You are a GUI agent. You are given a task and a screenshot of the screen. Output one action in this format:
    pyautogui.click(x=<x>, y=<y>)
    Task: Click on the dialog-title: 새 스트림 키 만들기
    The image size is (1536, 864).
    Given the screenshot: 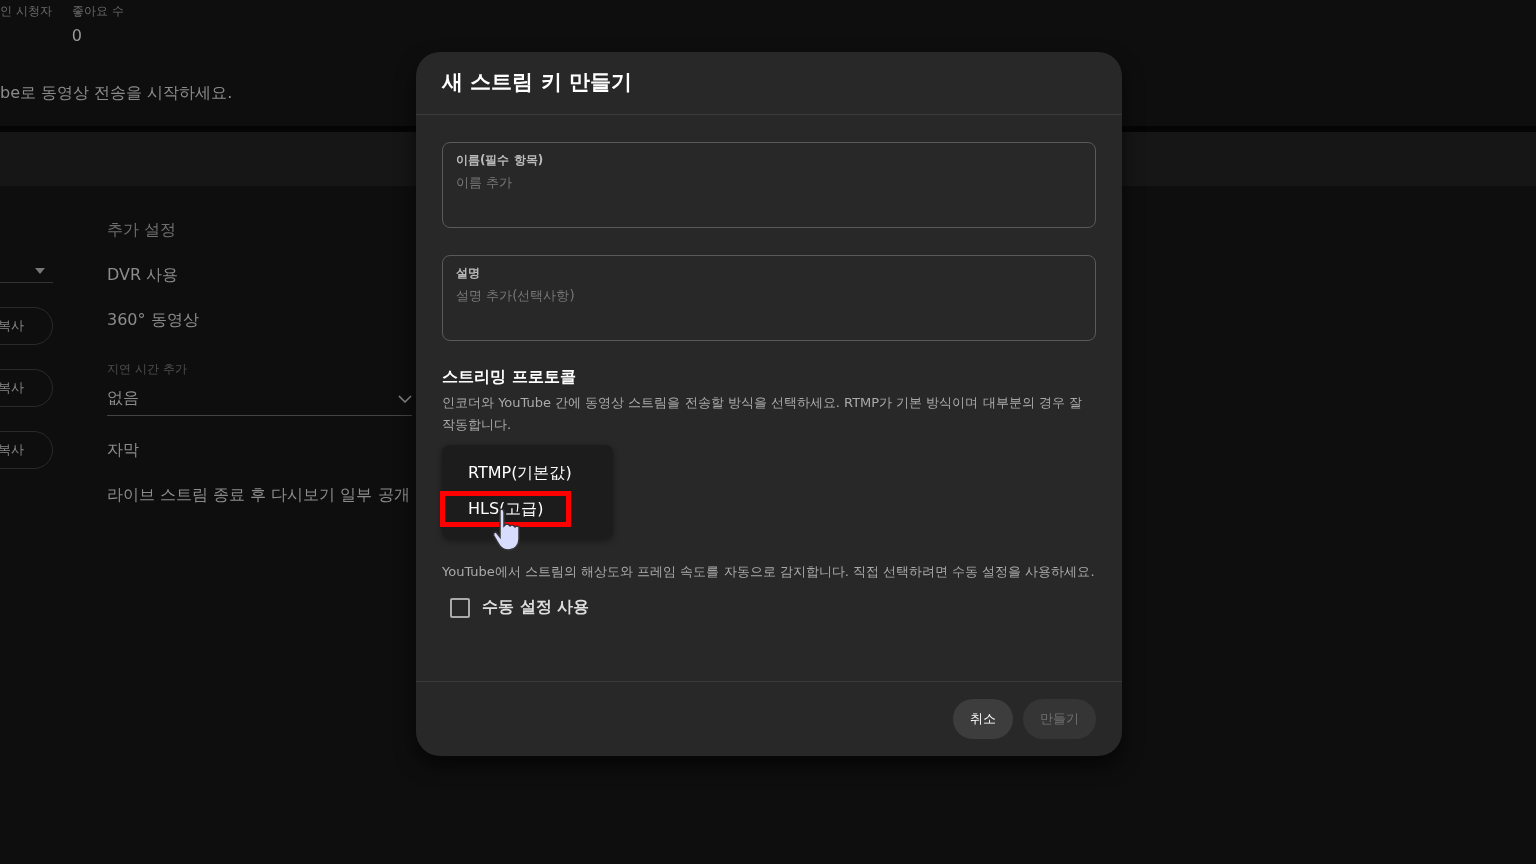 What is the action you would take?
    pyautogui.click(x=537, y=82)
    